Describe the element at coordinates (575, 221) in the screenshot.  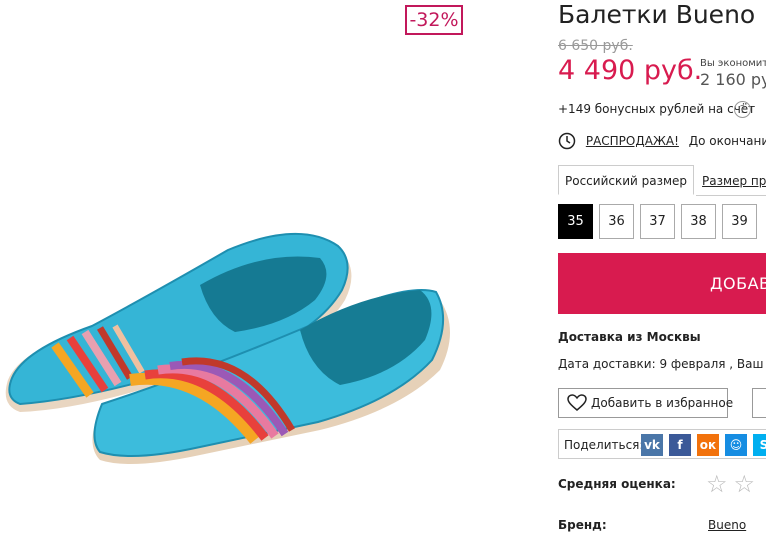
I see `size-option: 35` at that location.